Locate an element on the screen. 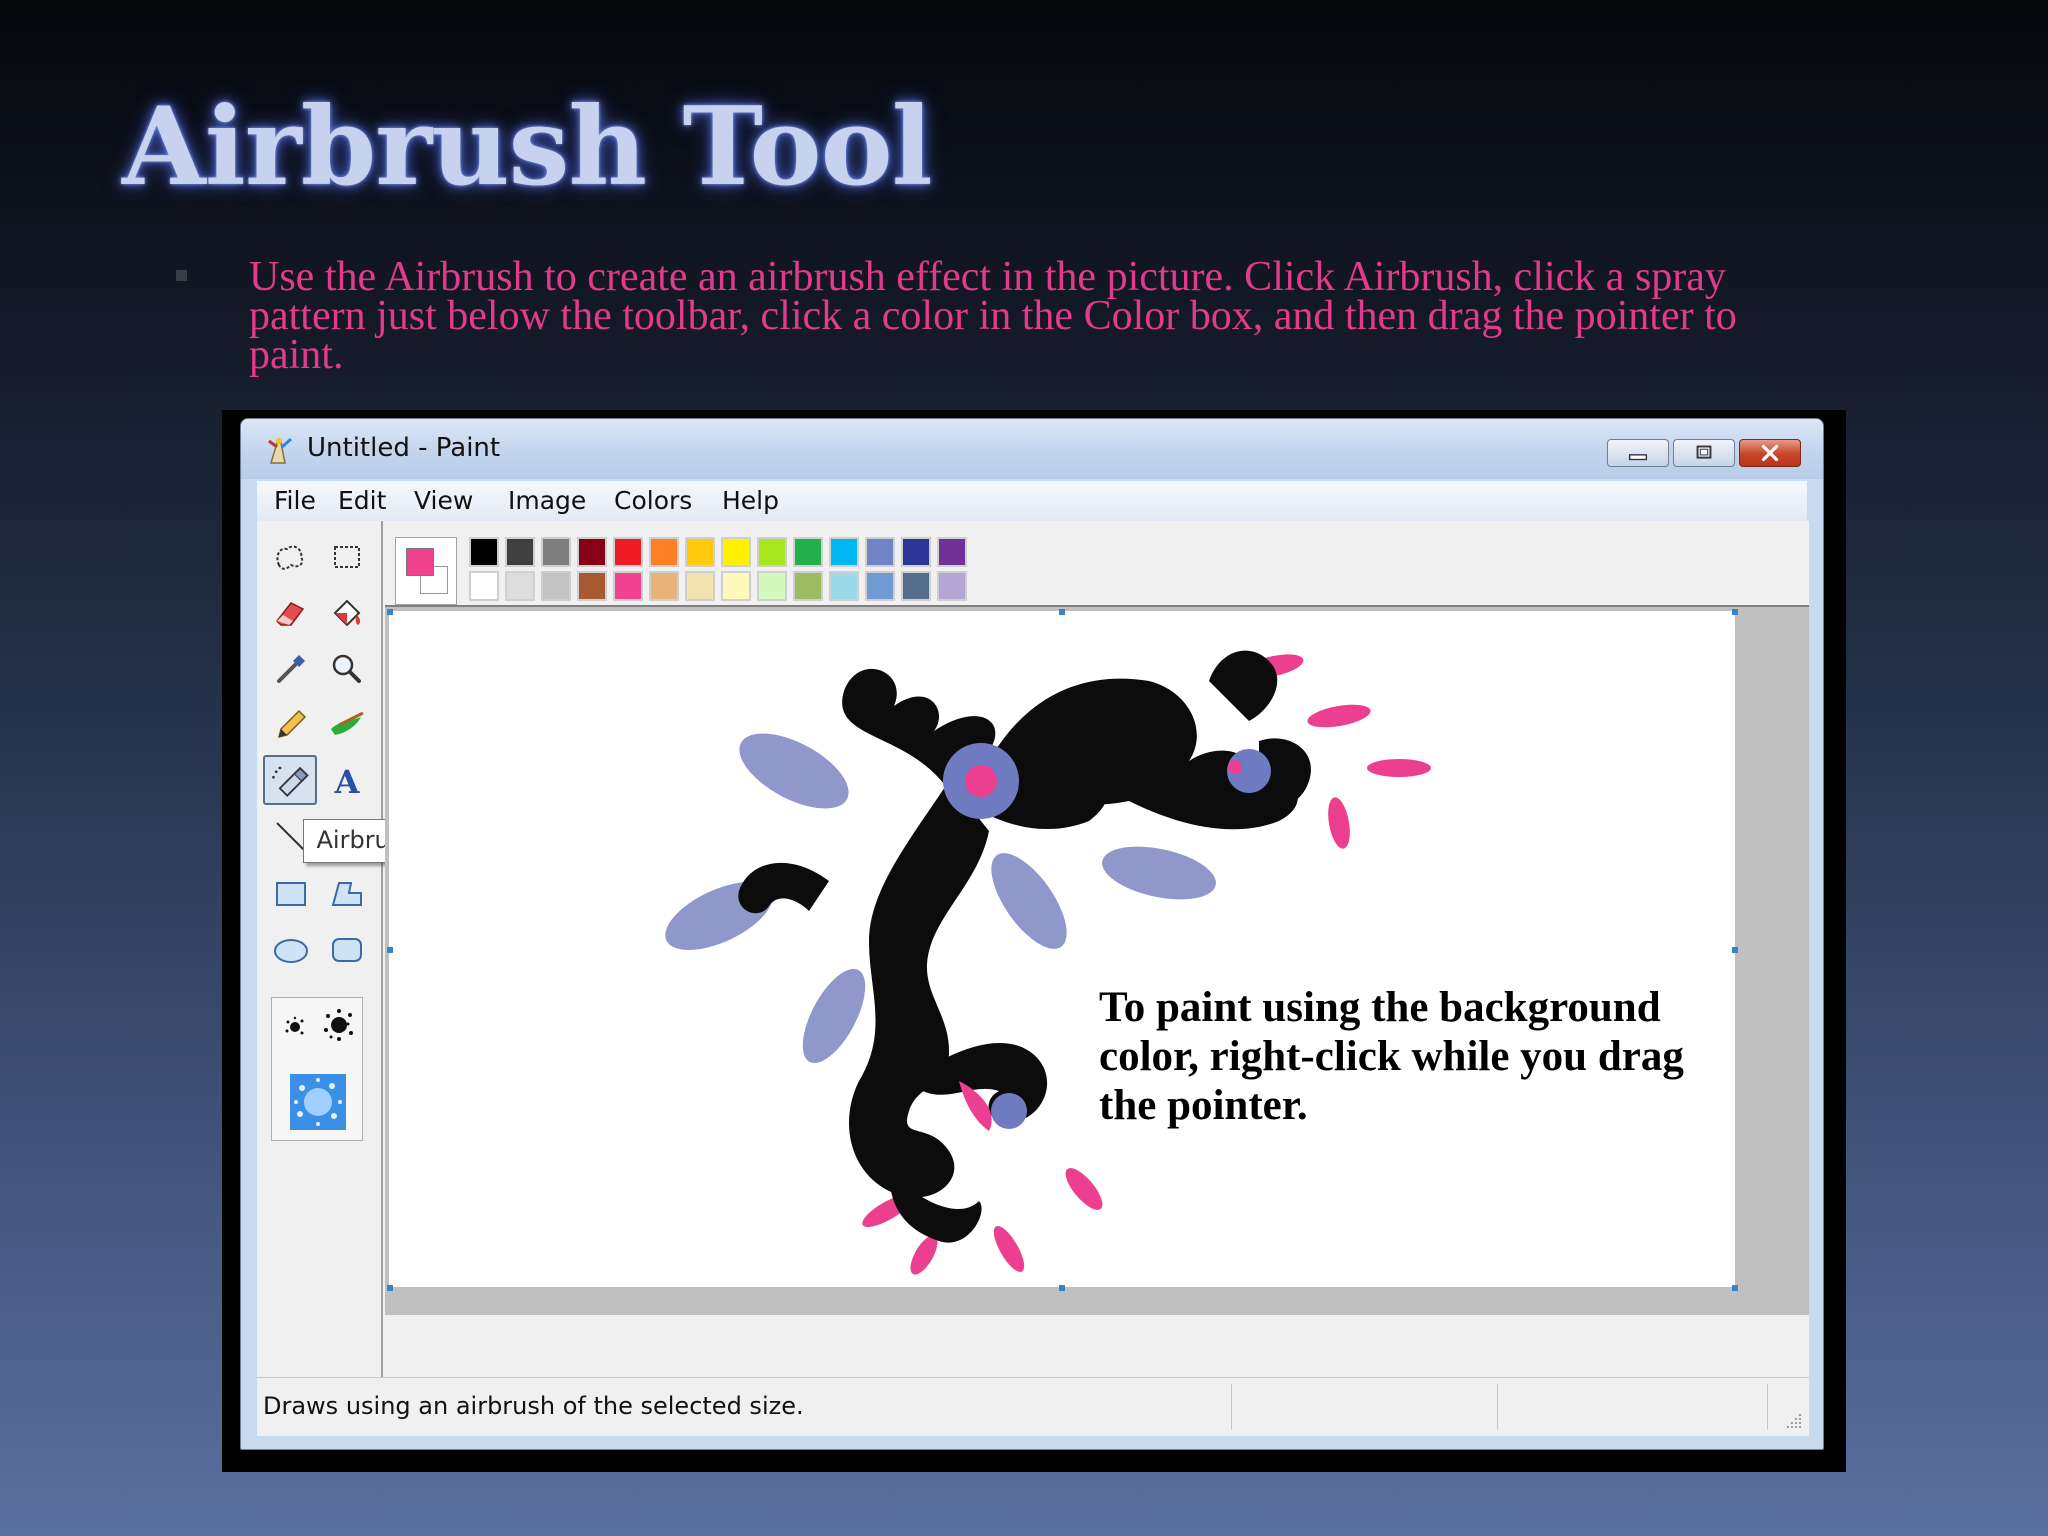  fill-with-color-icon is located at coordinates (347, 613).